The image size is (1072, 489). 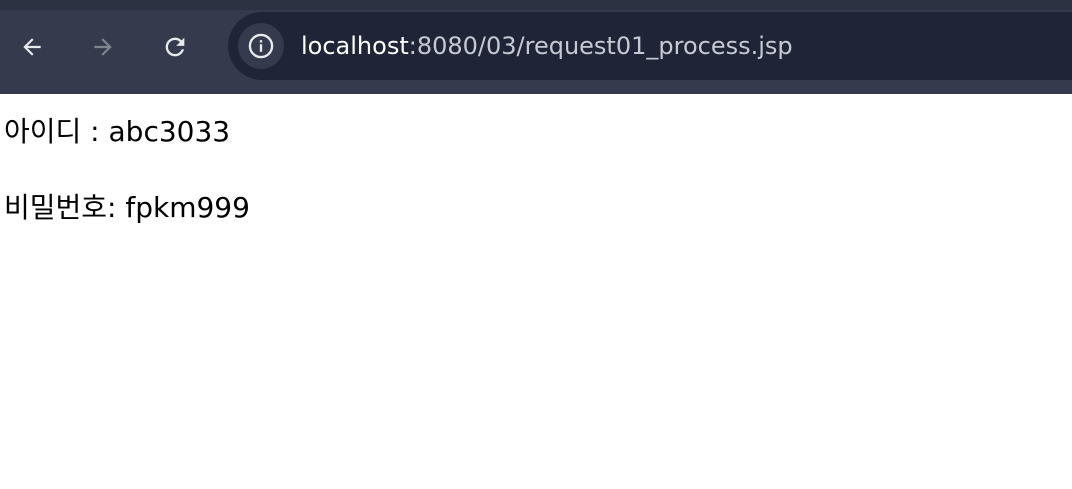 I want to click on password-text: 비밀번호: fpkm999, so click(x=127, y=207).